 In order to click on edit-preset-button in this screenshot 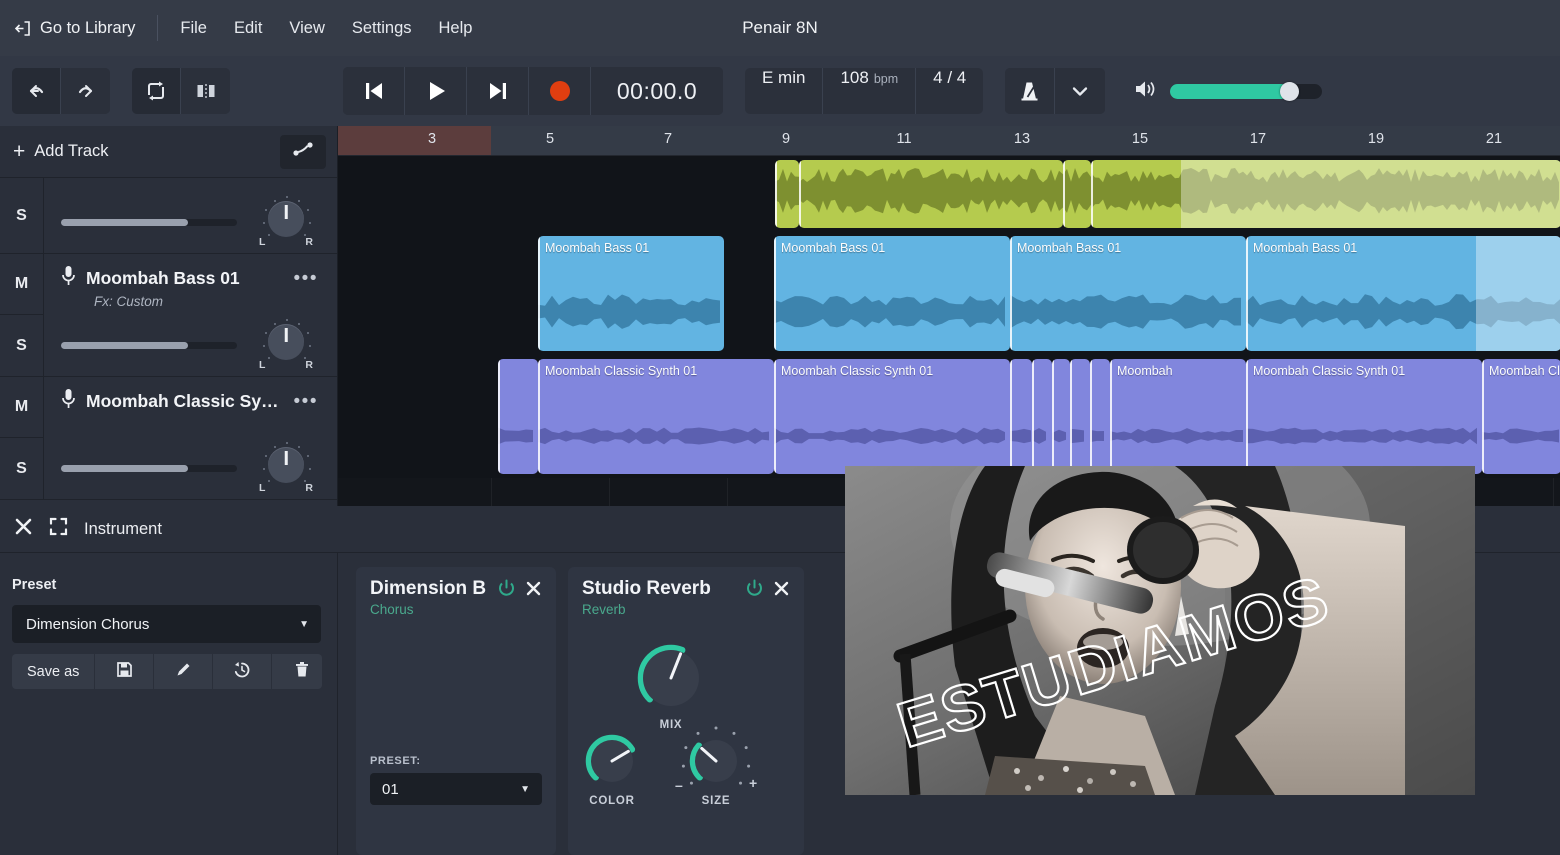, I will do `click(184, 671)`.